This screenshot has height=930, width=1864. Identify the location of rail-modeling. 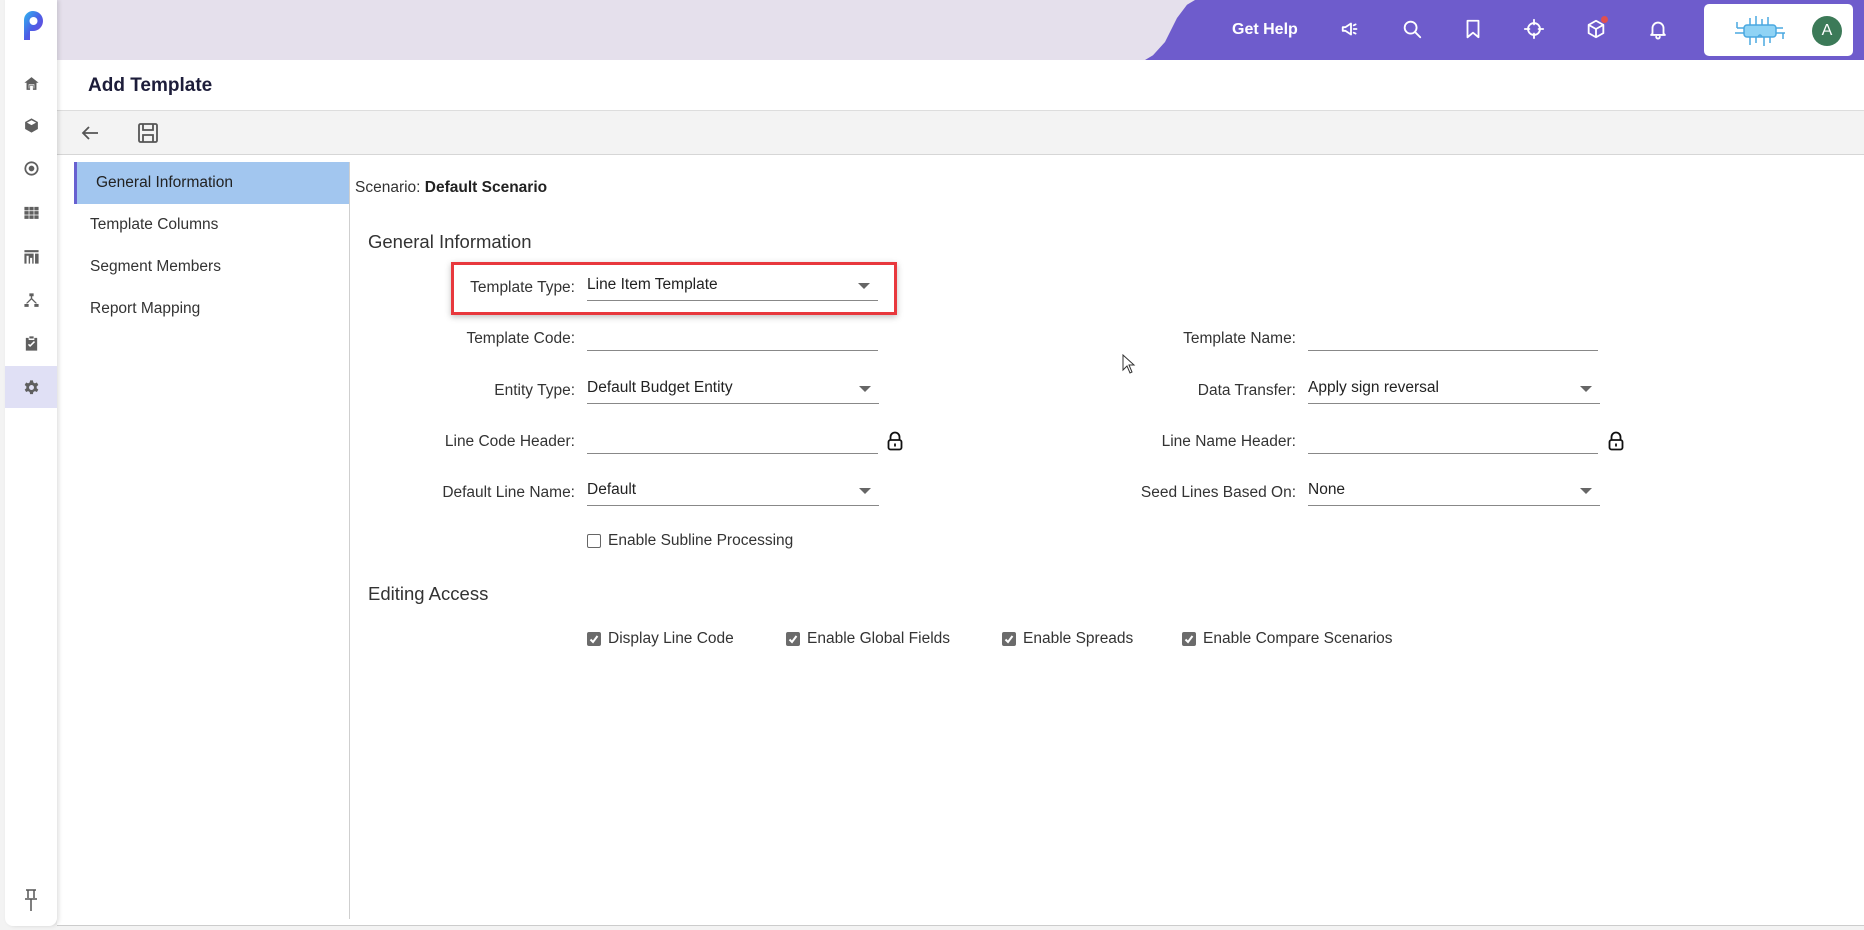
(31, 125).